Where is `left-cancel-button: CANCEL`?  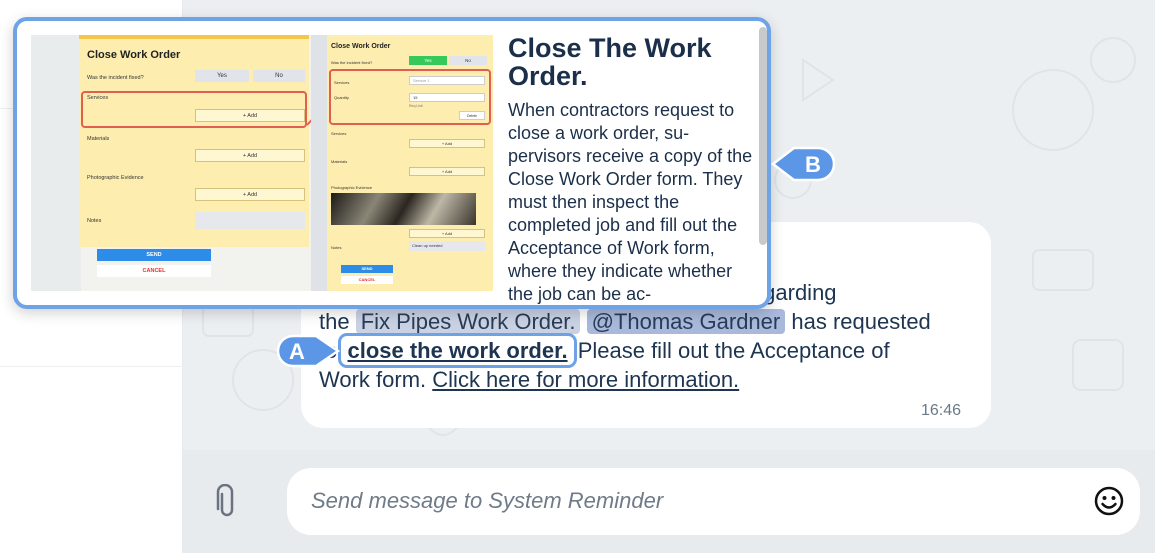 left-cancel-button: CANCEL is located at coordinates (154, 271).